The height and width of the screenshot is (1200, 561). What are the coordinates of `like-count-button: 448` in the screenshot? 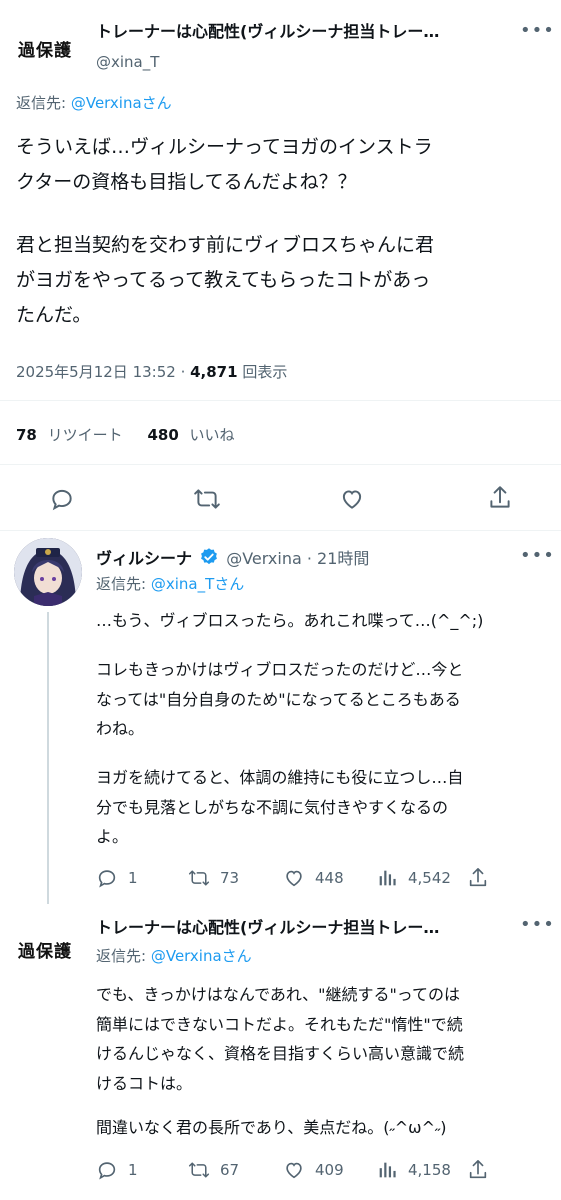 It's located at (313, 878).